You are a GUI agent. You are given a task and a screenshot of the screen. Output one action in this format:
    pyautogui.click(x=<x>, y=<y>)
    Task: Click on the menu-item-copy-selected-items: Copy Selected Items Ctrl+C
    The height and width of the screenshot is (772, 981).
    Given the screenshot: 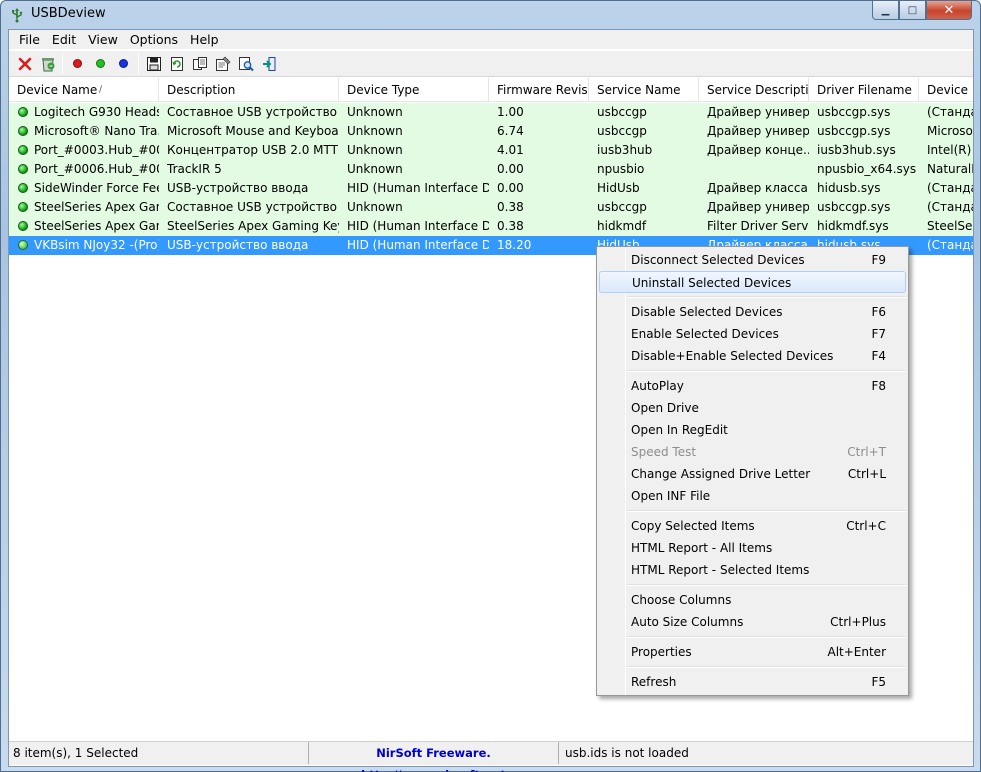 What is the action you would take?
    pyautogui.click(x=752, y=526)
    